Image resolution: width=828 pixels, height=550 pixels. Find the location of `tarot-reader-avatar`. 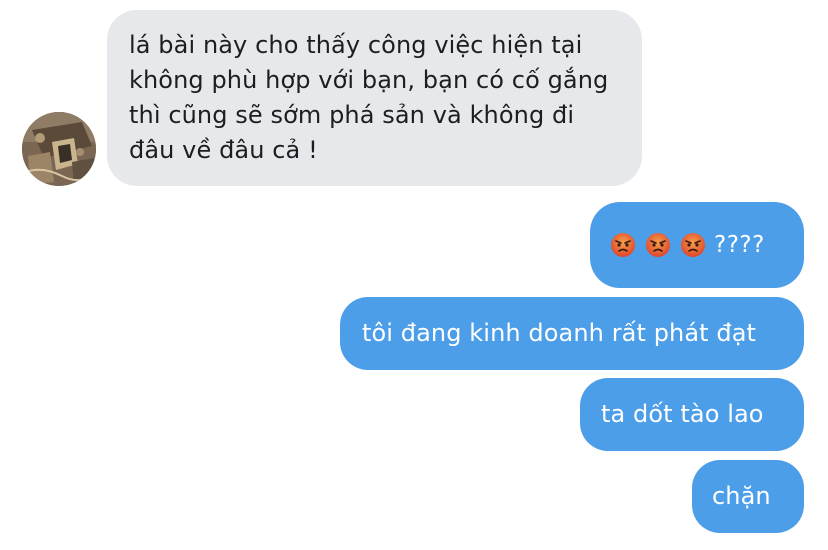

tarot-reader-avatar is located at coordinates (59, 149).